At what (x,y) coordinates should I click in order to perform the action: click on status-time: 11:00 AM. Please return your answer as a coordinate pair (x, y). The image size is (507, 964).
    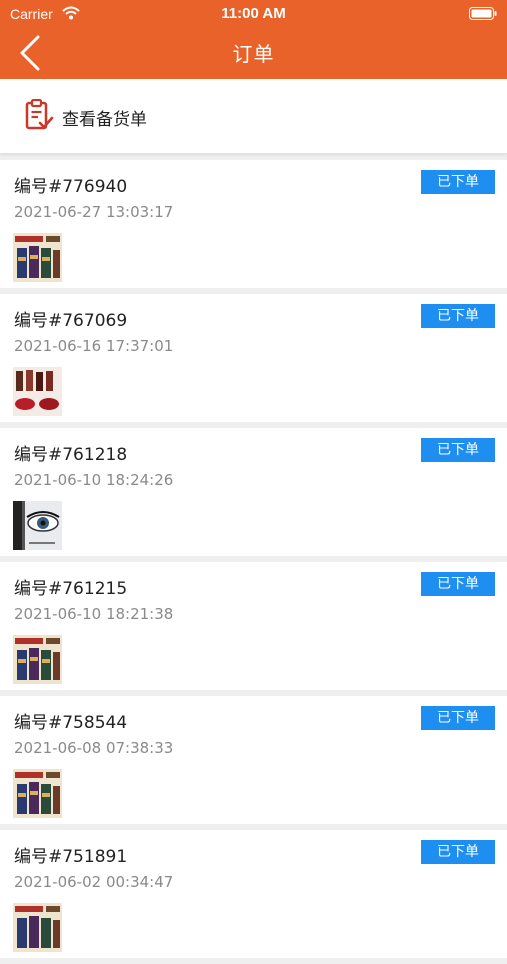
    Looking at the image, I should click on (253, 13).